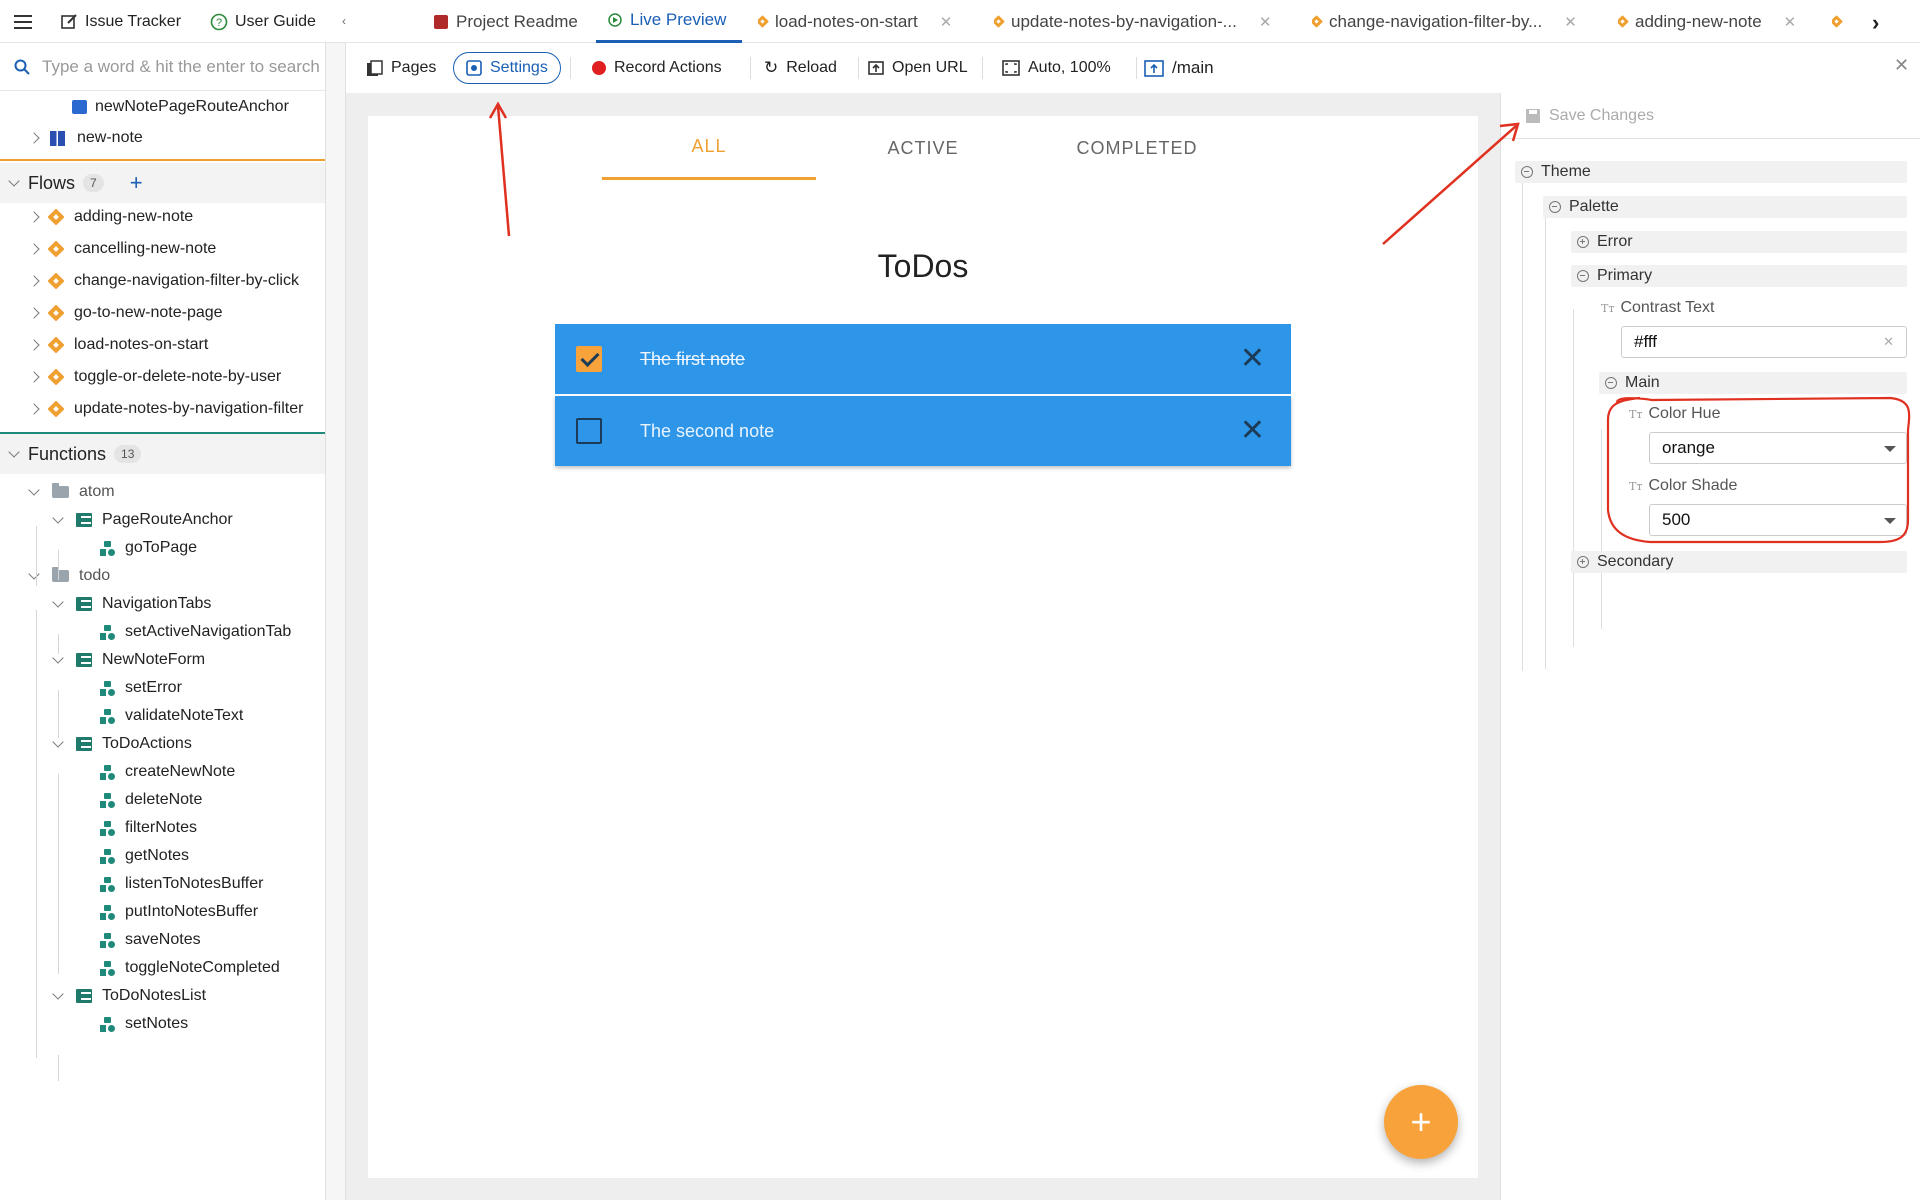  I want to click on flow-item: toggle-or-delete-note-by-user, so click(154, 377).